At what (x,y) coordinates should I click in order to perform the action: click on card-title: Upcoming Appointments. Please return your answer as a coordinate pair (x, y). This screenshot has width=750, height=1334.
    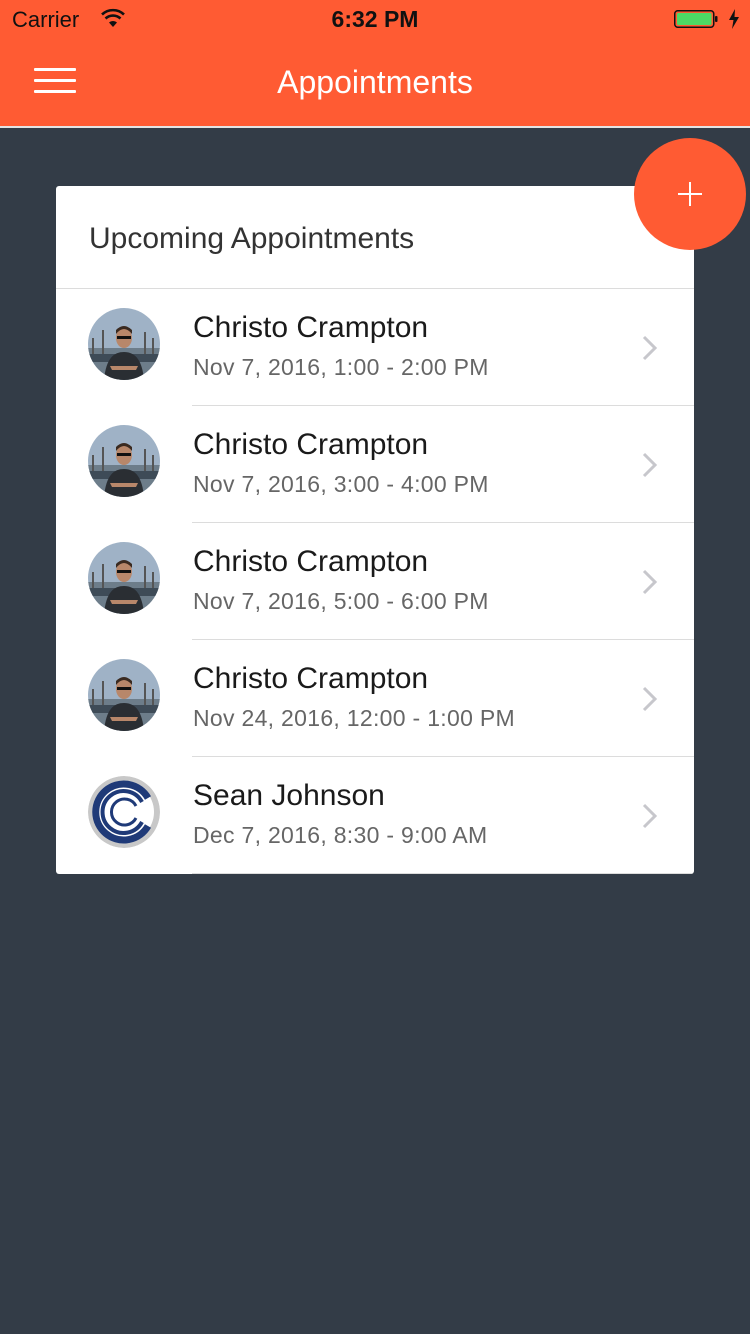
    Looking at the image, I should click on (252, 238).